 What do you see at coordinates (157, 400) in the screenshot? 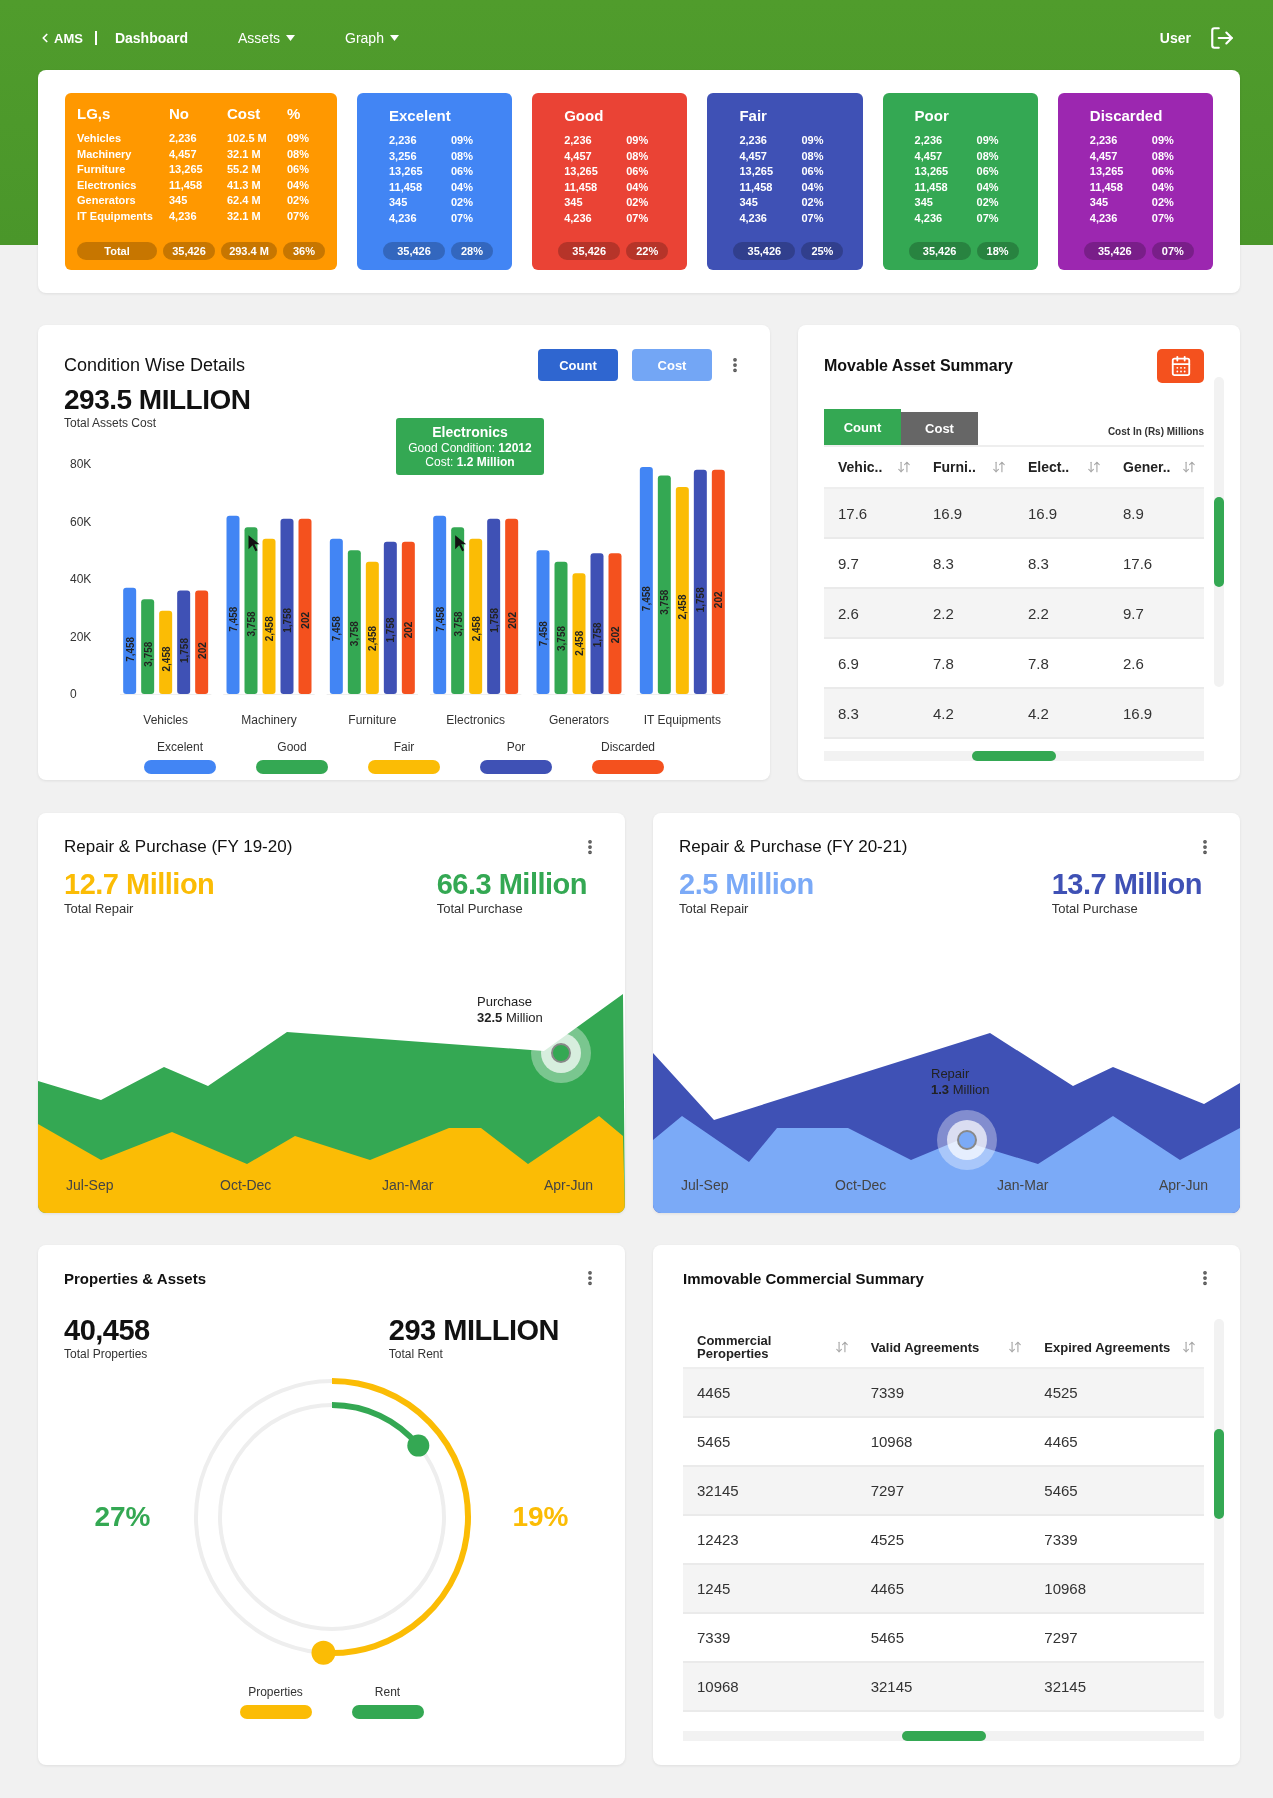
I see `total-value: 293.5 MILLION` at bounding box center [157, 400].